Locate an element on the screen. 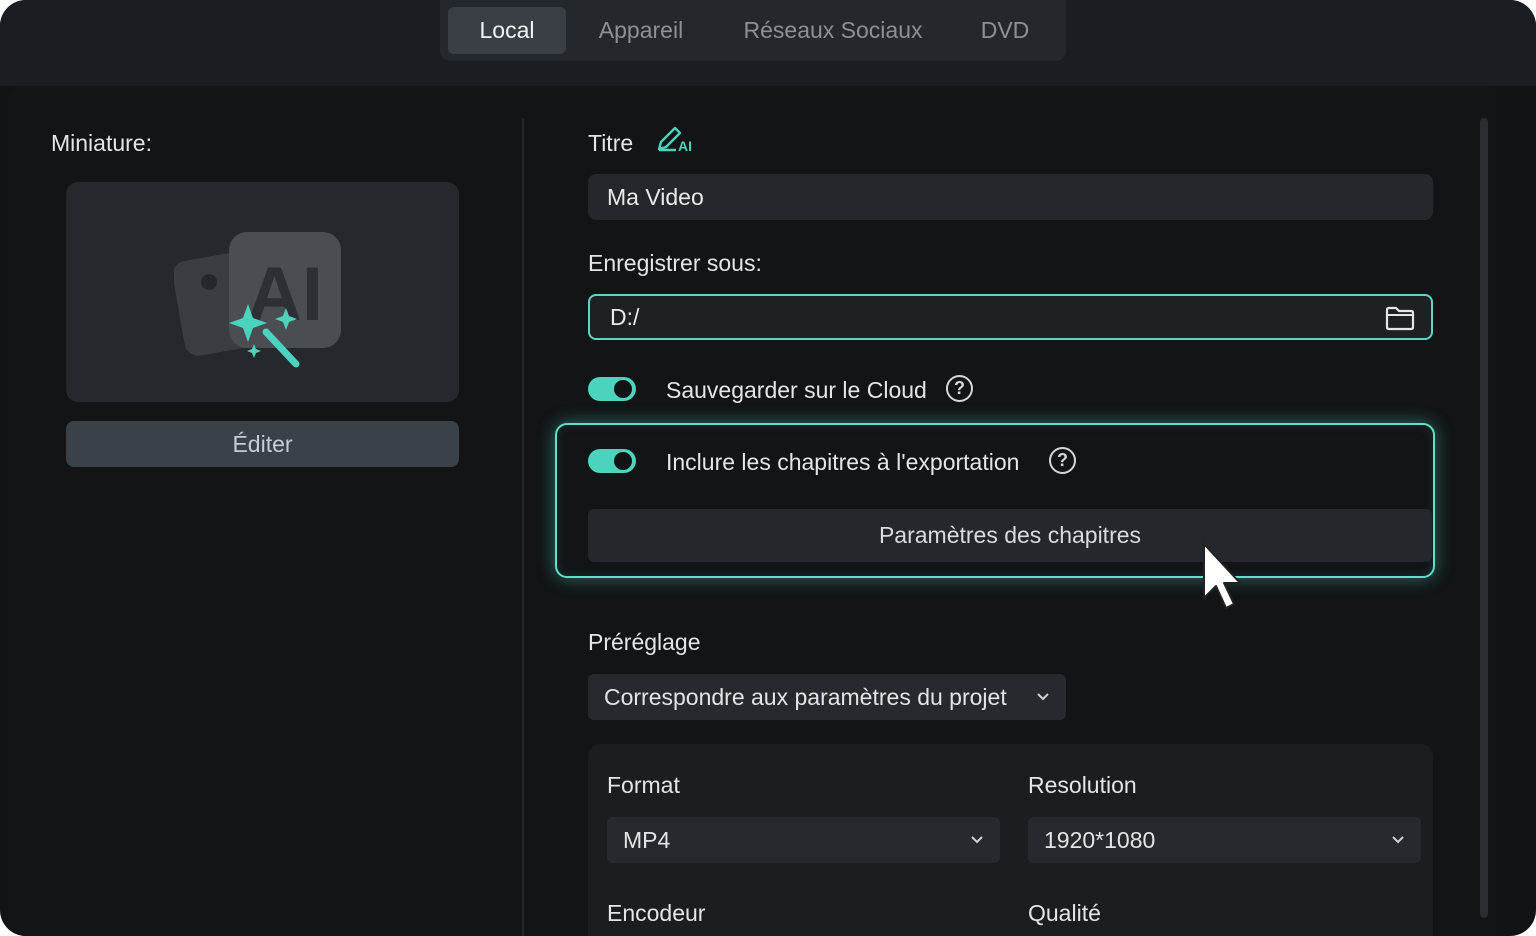  tab-dvd: DVD is located at coordinates (1005, 30).